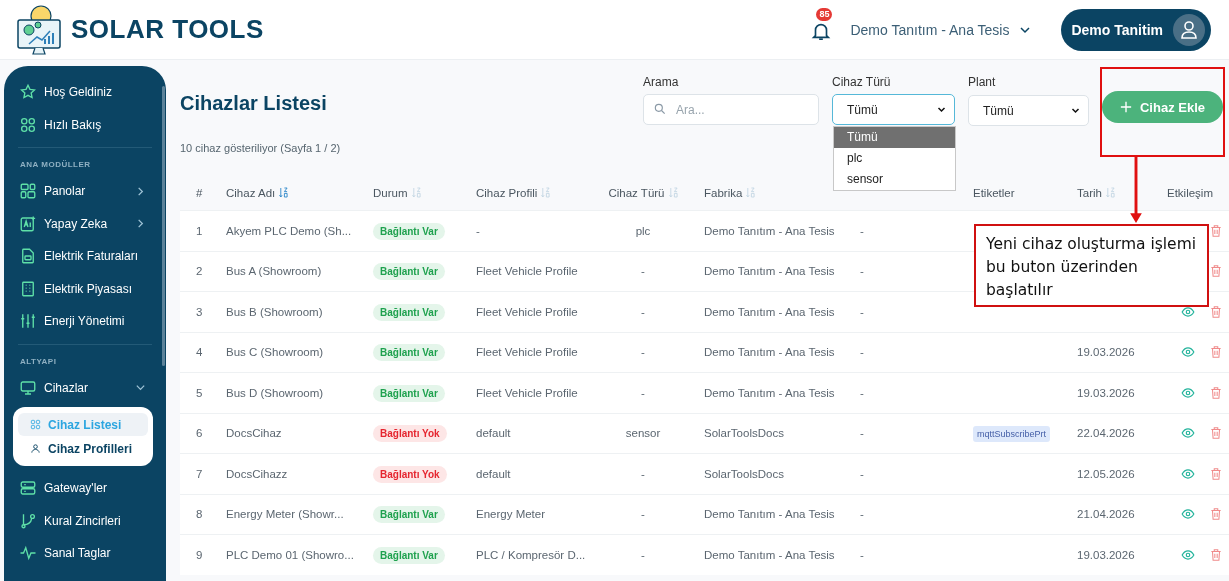 This screenshot has width=1229, height=581. I want to click on table-cell: 19.03.2026, so click(1106, 352).